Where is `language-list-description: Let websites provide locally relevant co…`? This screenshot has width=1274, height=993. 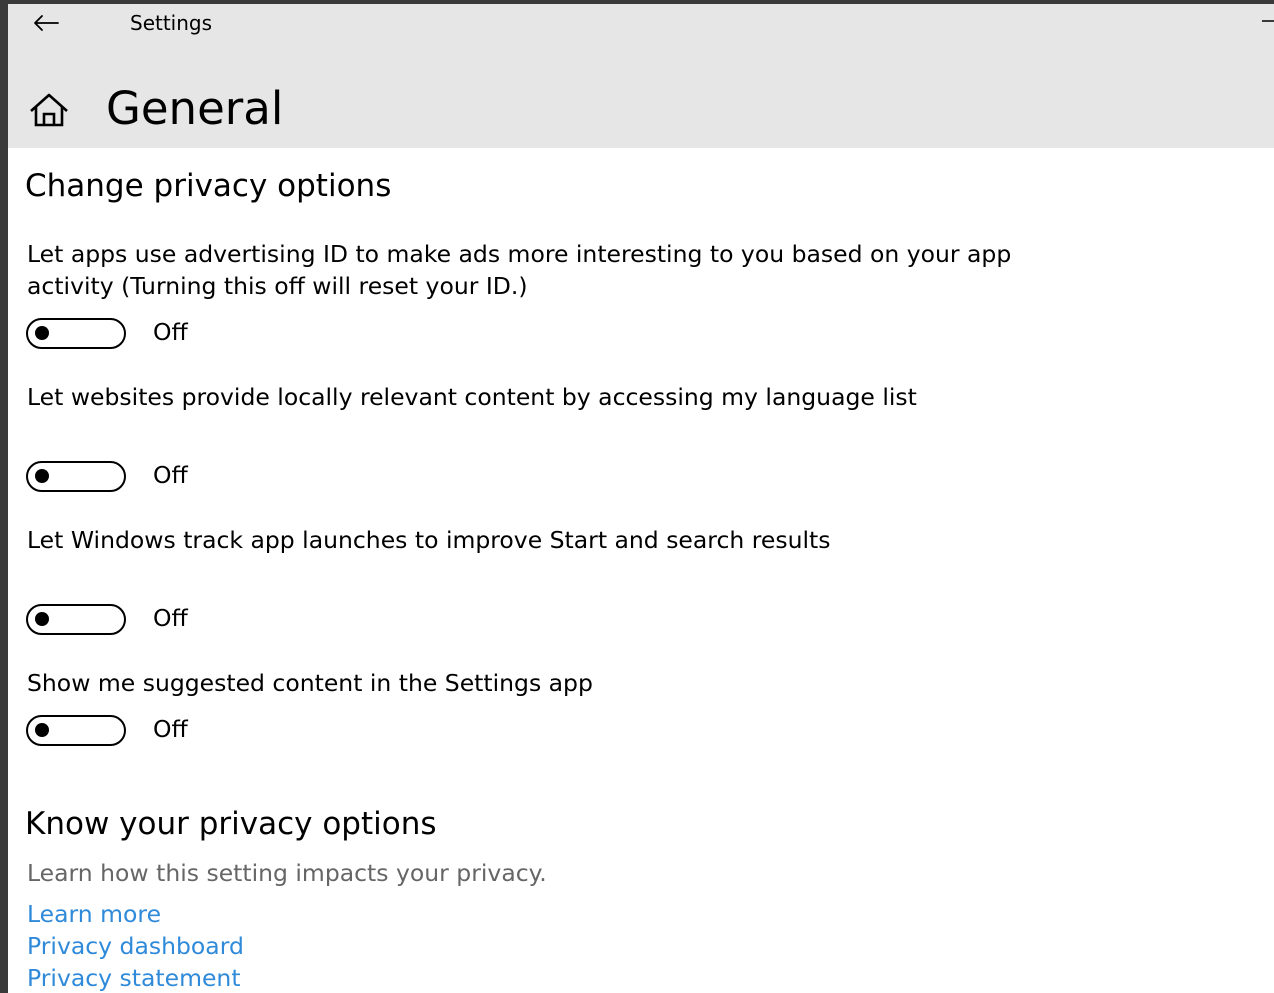 language-list-description: Let websites provide locally relevant co… is located at coordinates (472, 397).